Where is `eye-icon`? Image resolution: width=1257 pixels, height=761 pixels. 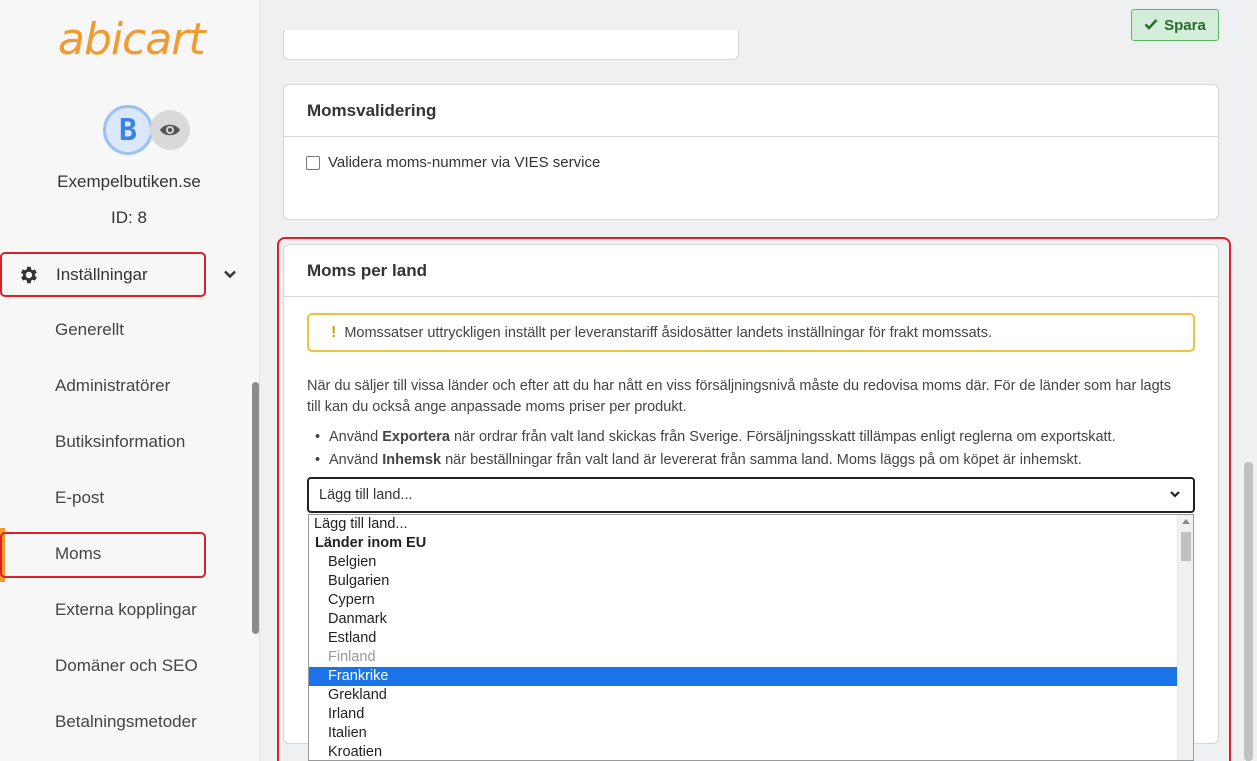 eye-icon is located at coordinates (170, 130).